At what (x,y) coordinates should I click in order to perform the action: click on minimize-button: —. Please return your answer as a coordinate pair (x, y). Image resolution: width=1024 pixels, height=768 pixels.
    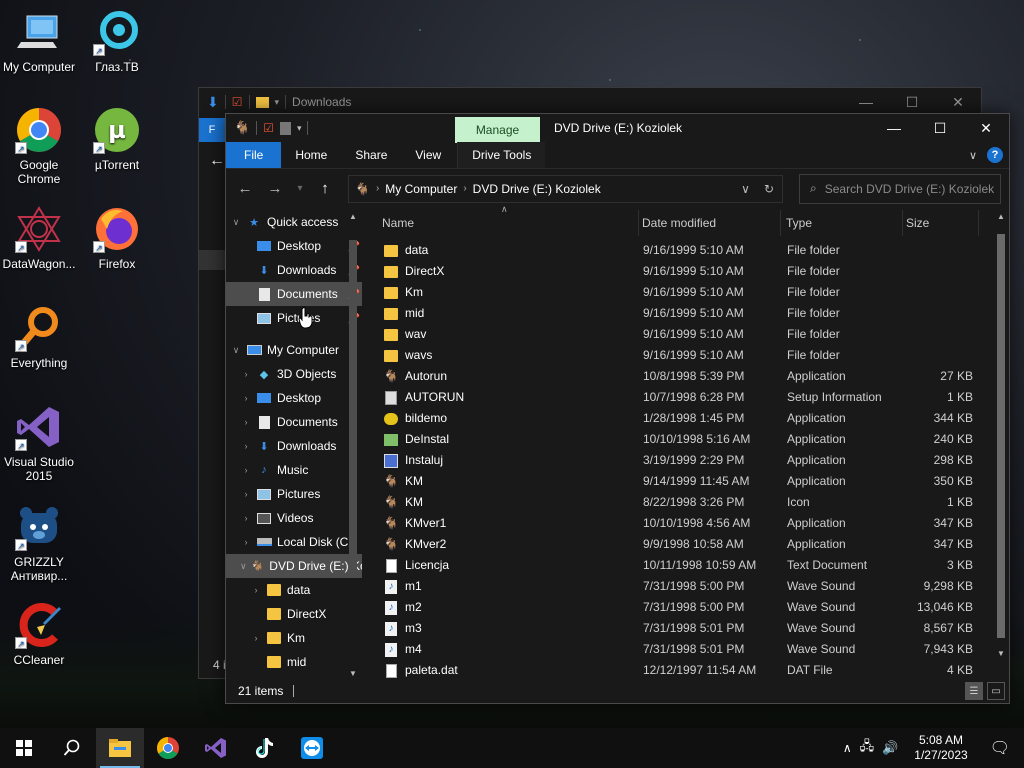
    Looking at the image, I should click on (866, 102).